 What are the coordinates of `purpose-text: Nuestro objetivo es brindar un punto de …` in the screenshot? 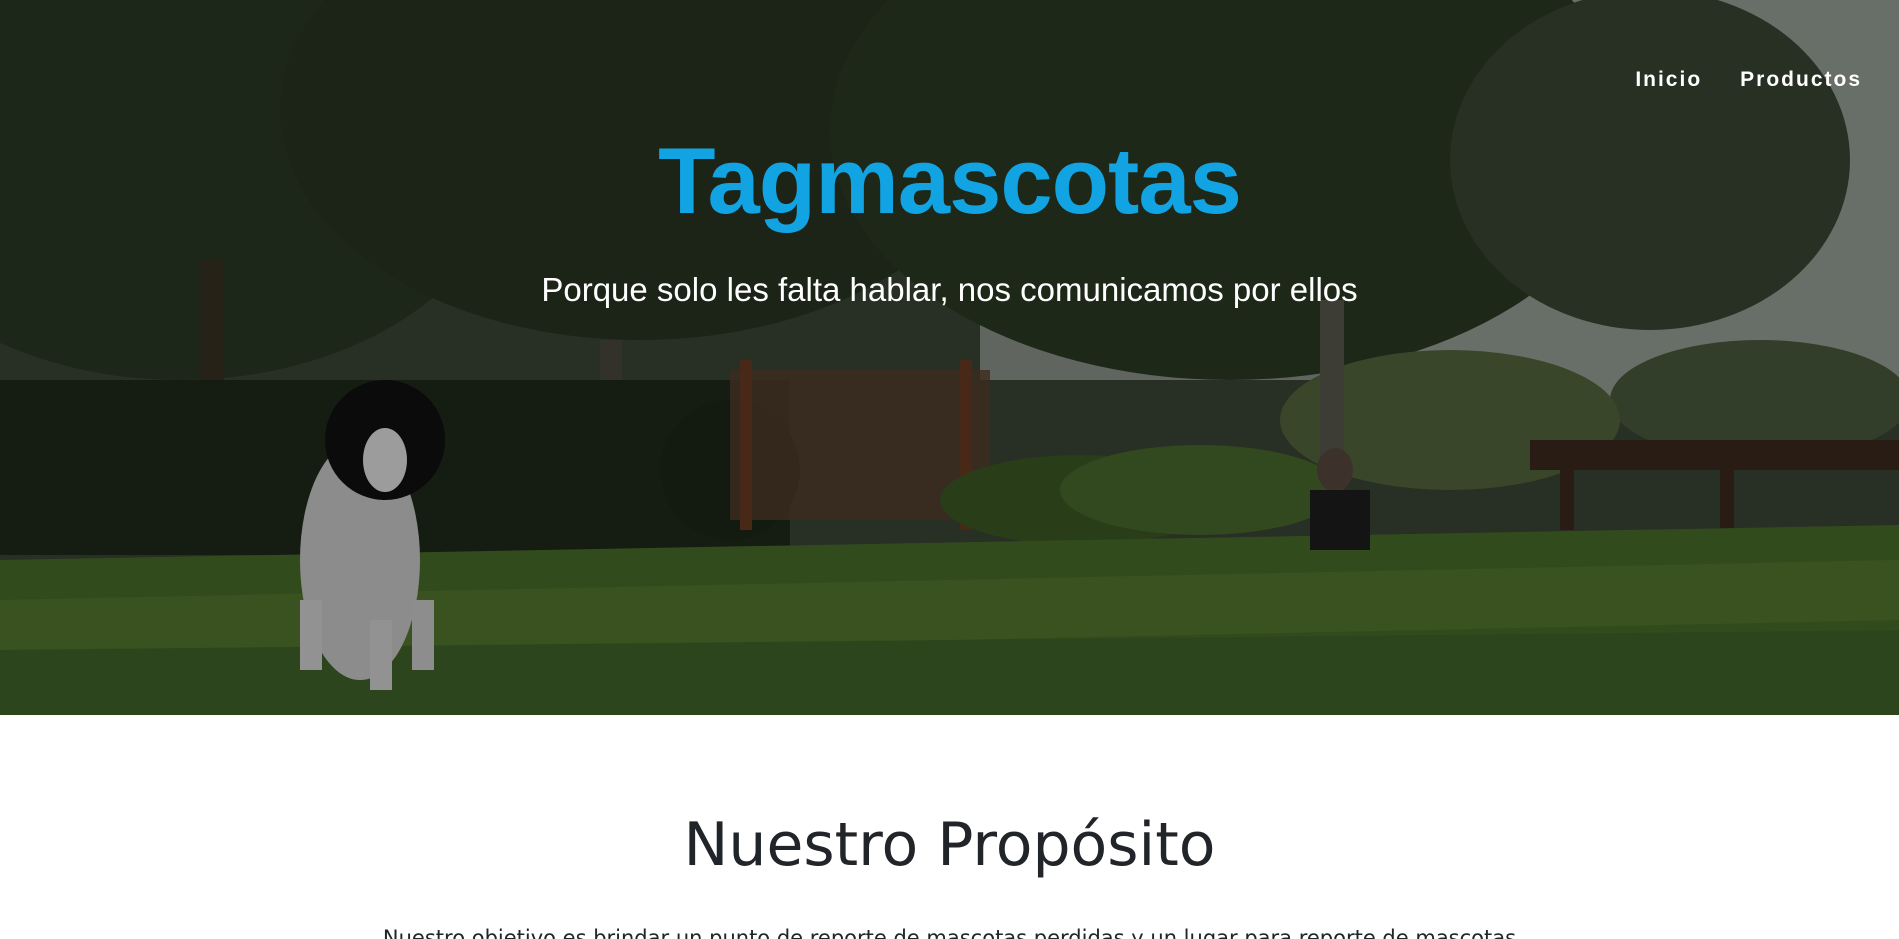 It's located at (949, 932).